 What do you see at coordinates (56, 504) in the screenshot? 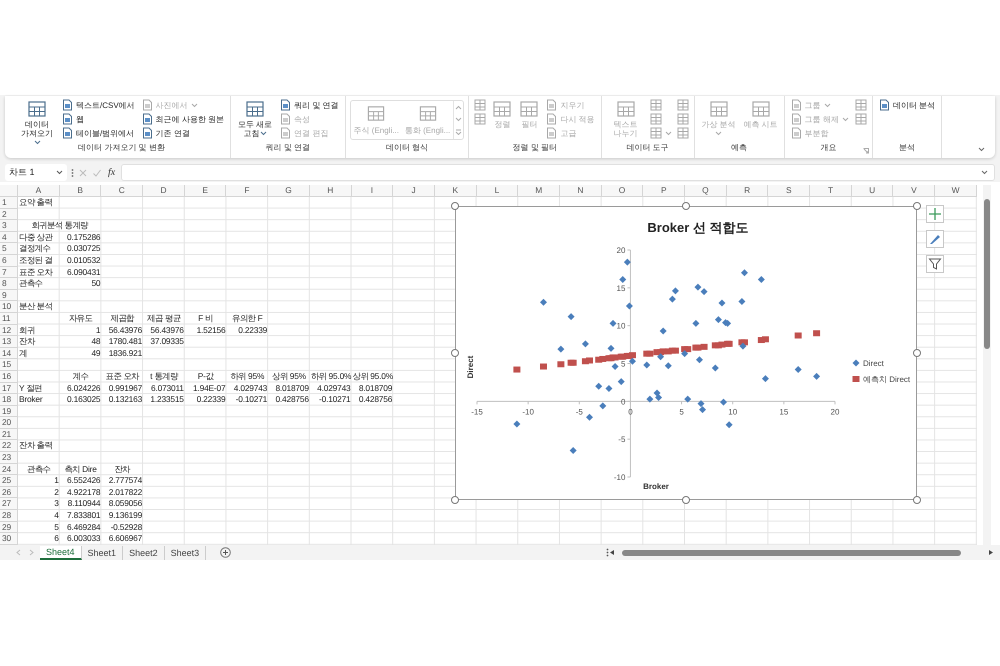
I see `table-cell-text: 3` at bounding box center [56, 504].